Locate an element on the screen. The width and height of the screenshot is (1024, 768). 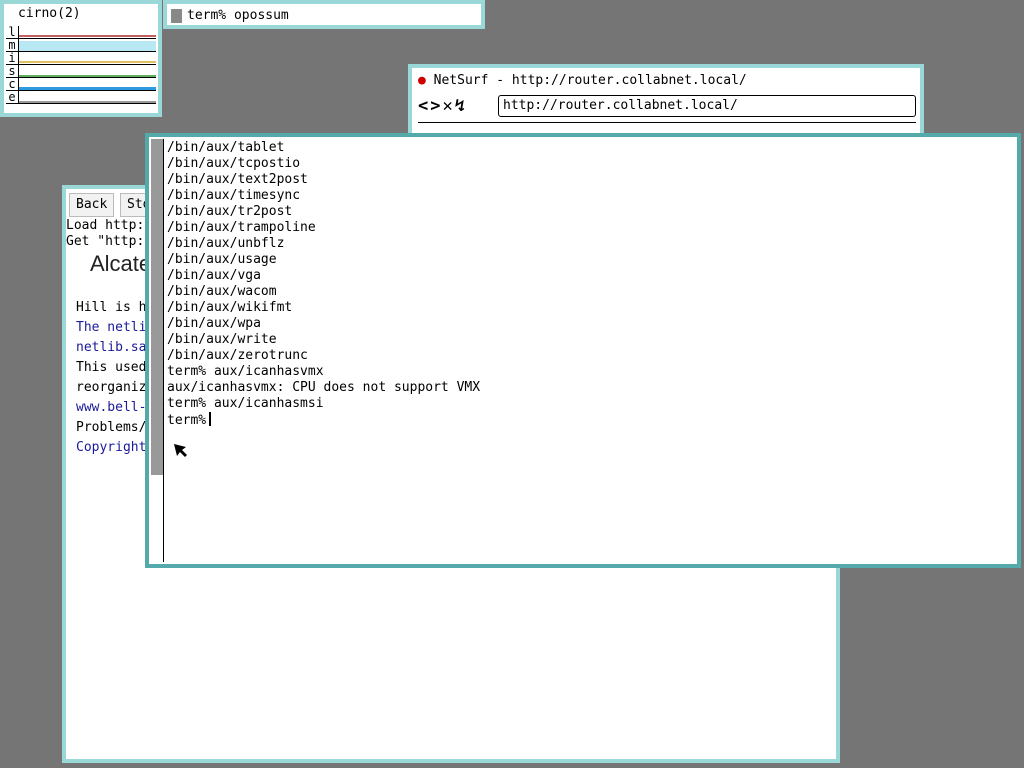
terminal-scrollbar is located at coordinates (157, 350).